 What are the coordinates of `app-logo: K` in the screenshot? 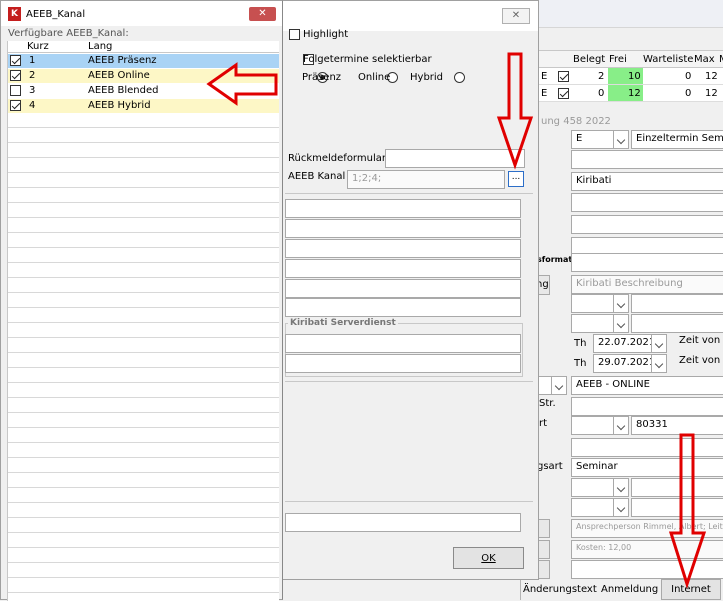 It's located at (14, 14).